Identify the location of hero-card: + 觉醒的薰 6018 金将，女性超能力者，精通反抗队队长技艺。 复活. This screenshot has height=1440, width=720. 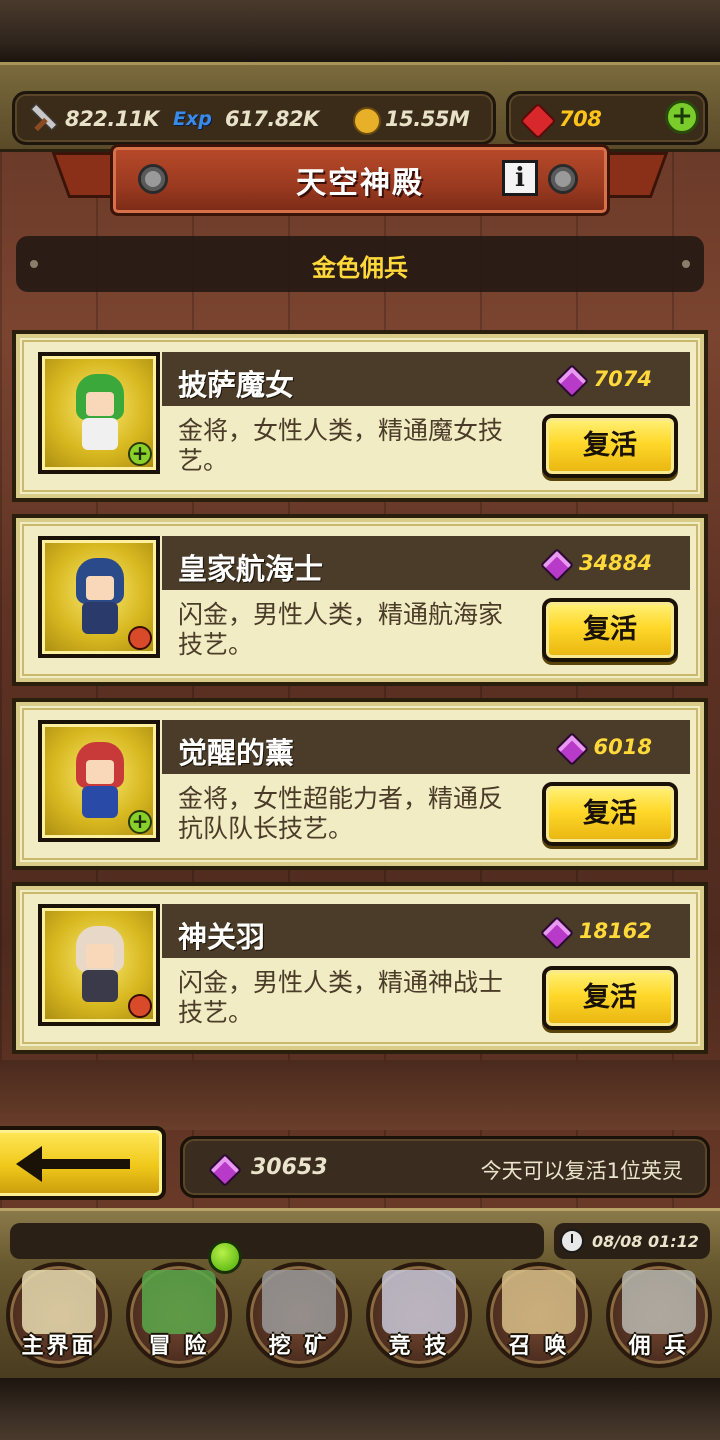
(360, 784).